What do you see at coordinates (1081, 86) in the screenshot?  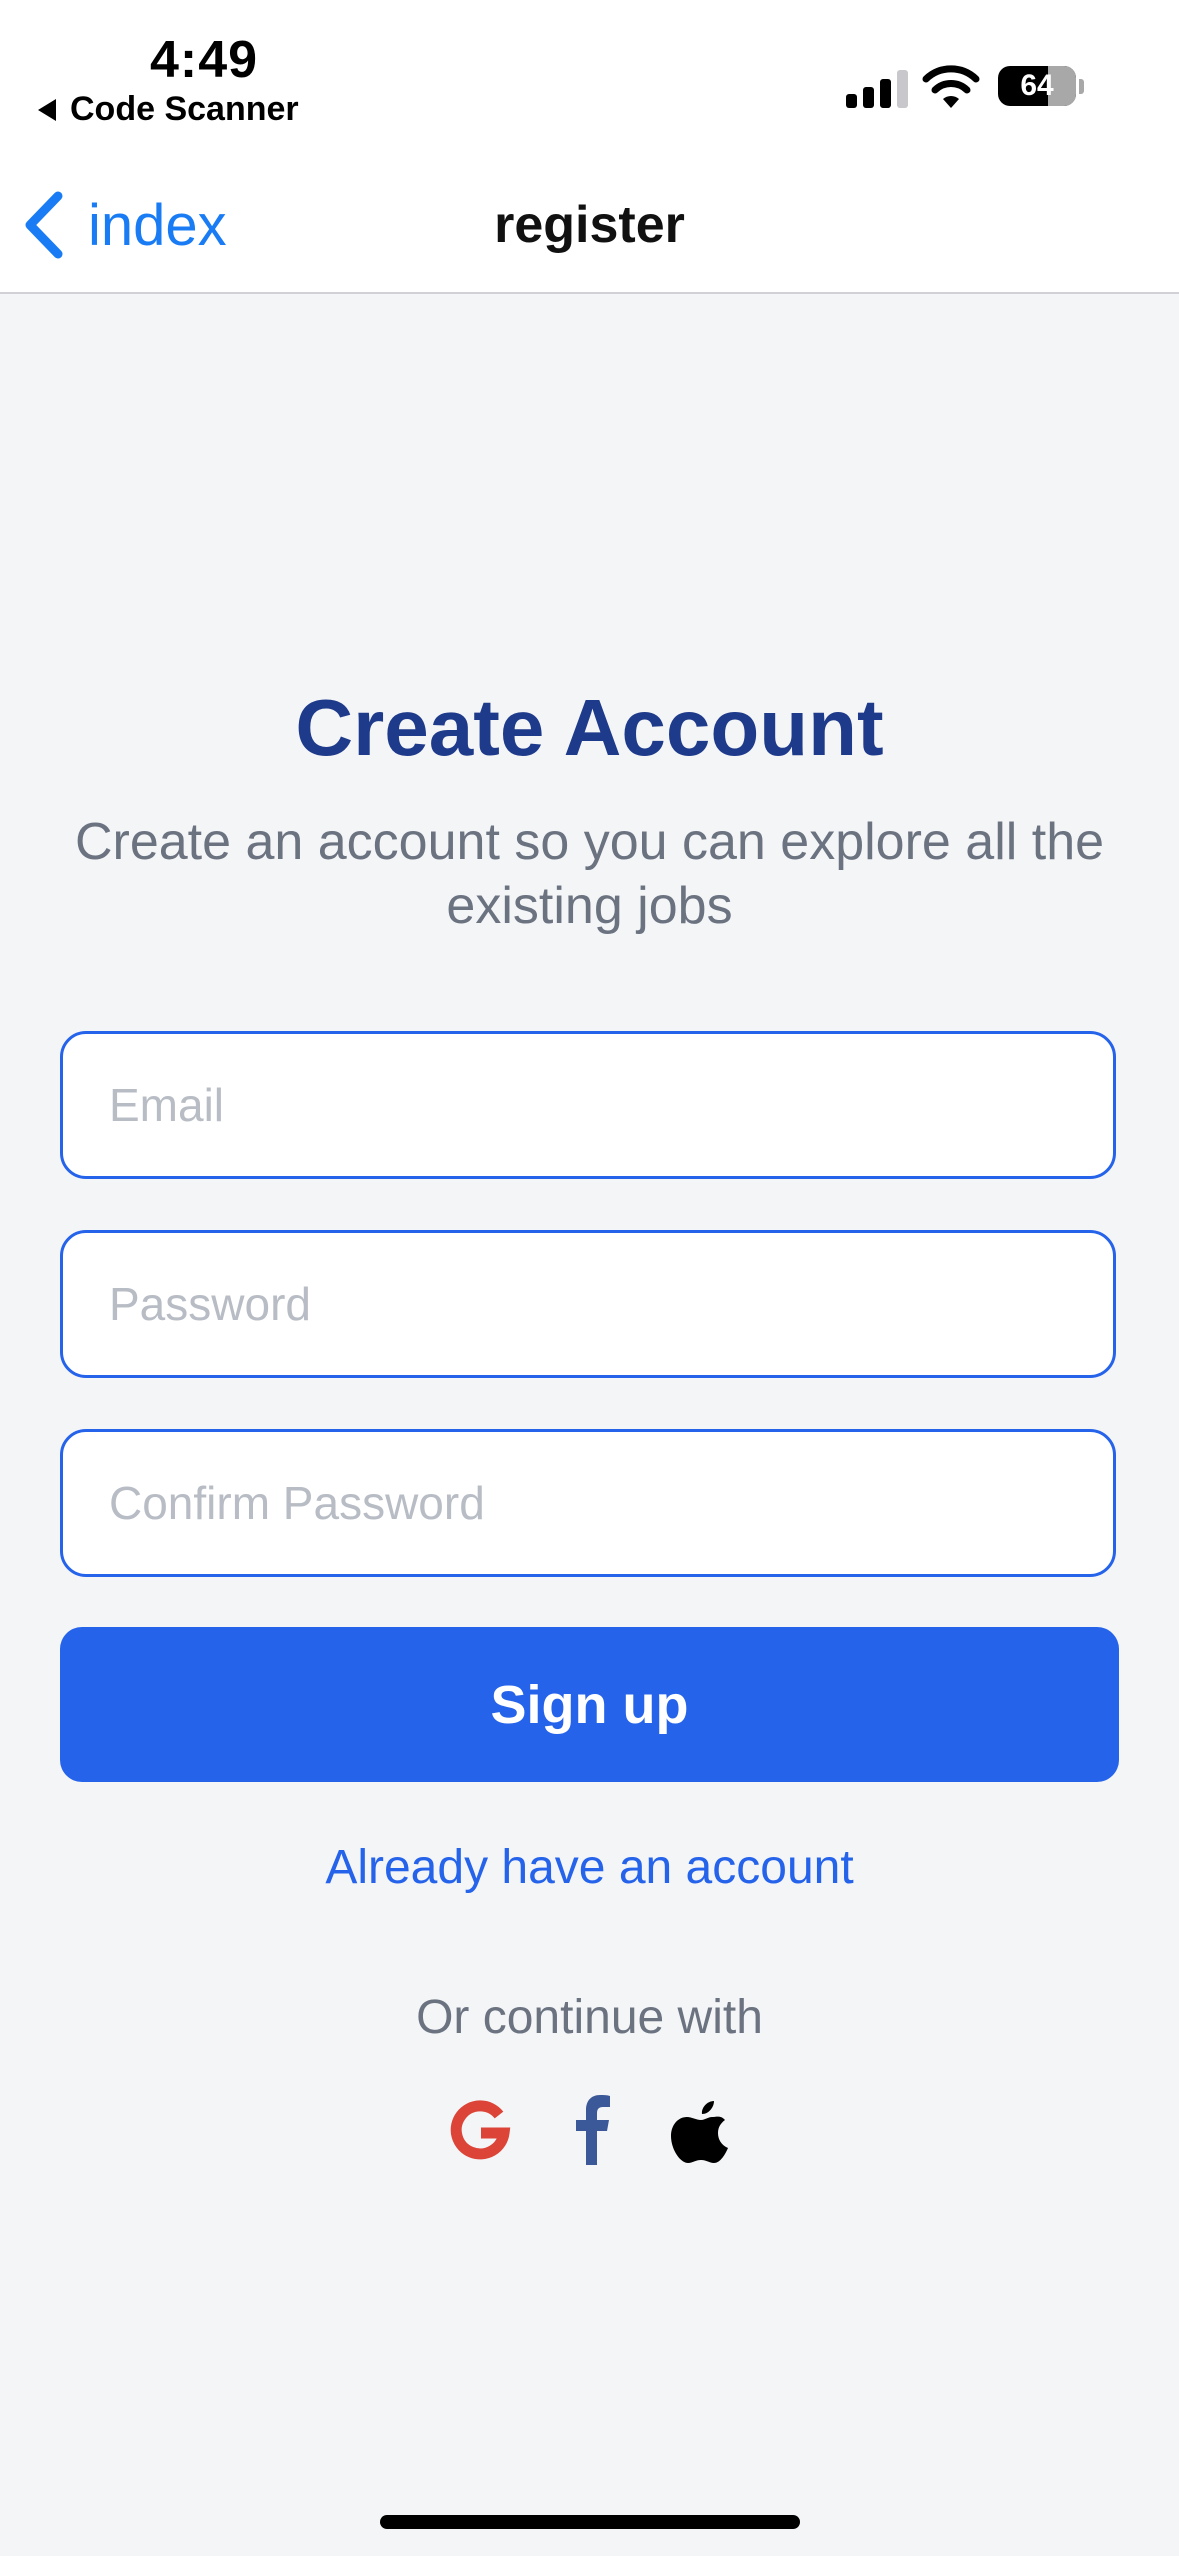 I see `battery-cap` at bounding box center [1081, 86].